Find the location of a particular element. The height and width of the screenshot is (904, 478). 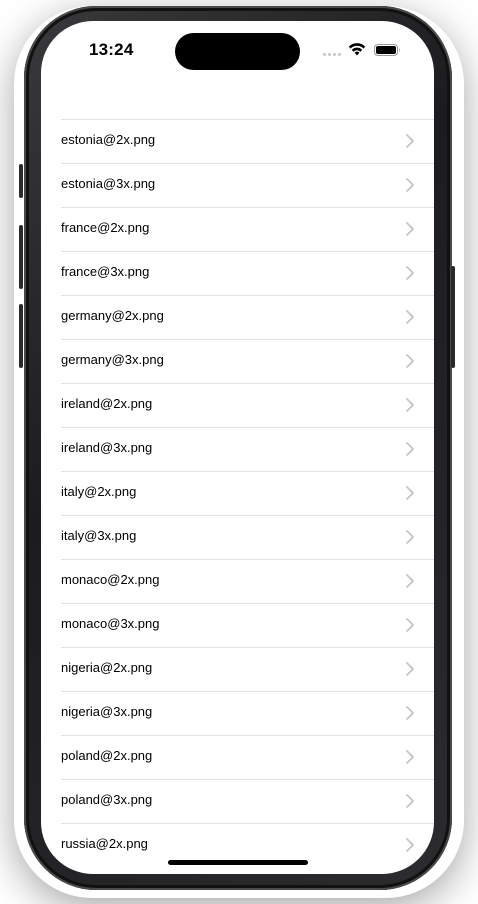

list-item: italy@3x.png is located at coordinates (237, 537).